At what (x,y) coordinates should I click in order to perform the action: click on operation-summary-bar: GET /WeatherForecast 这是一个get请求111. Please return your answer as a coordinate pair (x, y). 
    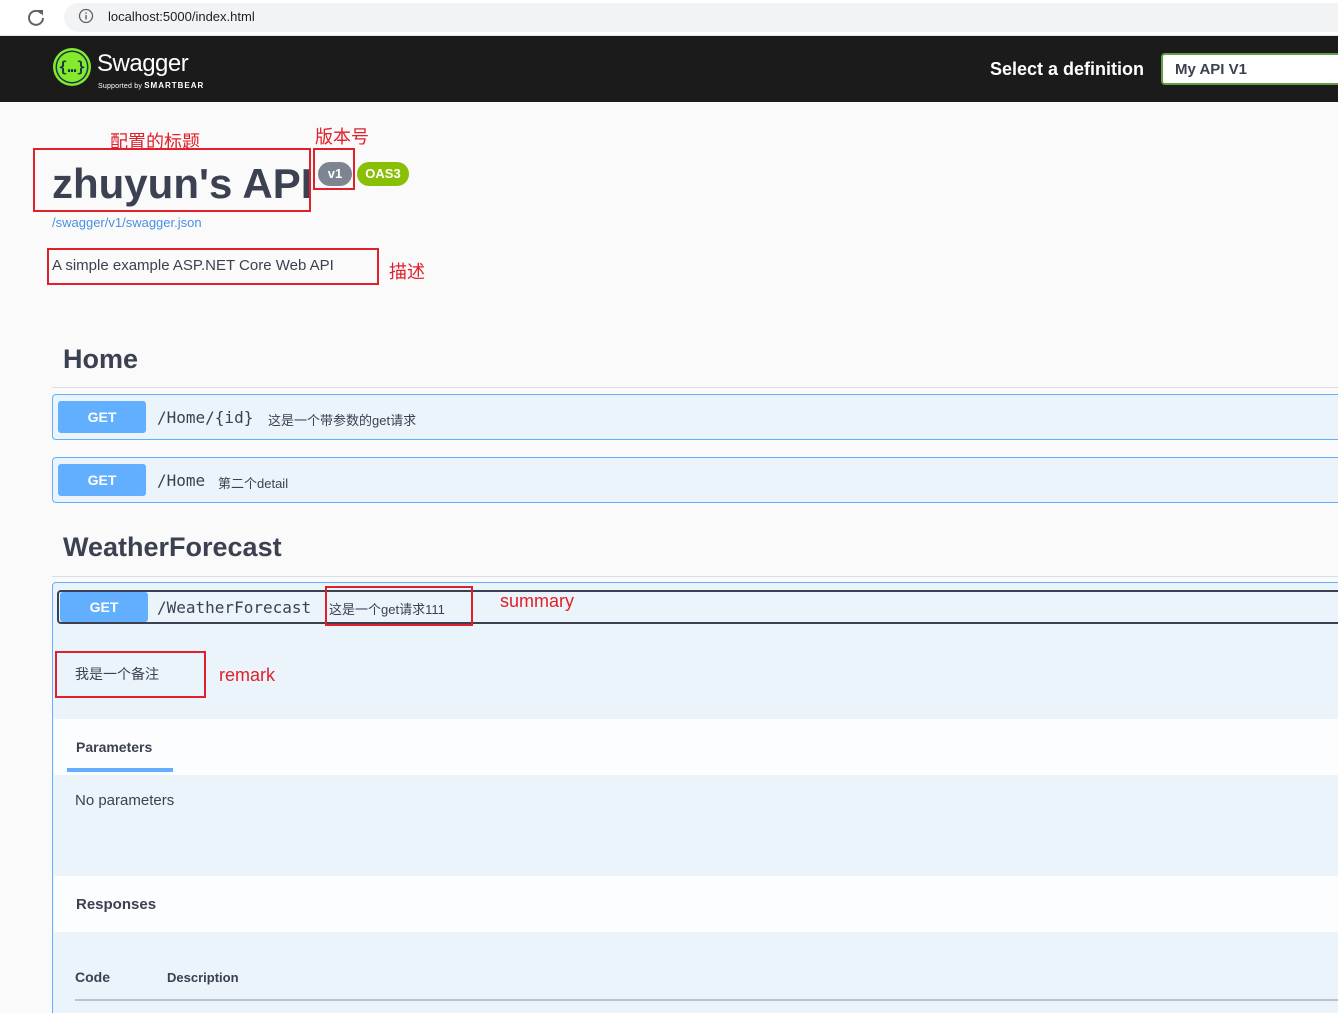
    Looking at the image, I should click on (697, 607).